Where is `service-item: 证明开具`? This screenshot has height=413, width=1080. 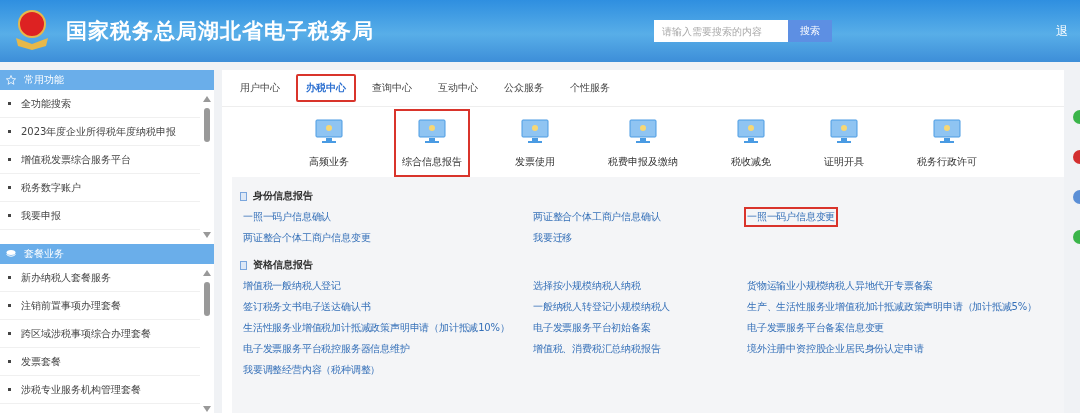 service-item: 证明开具 is located at coordinates (844, 143).